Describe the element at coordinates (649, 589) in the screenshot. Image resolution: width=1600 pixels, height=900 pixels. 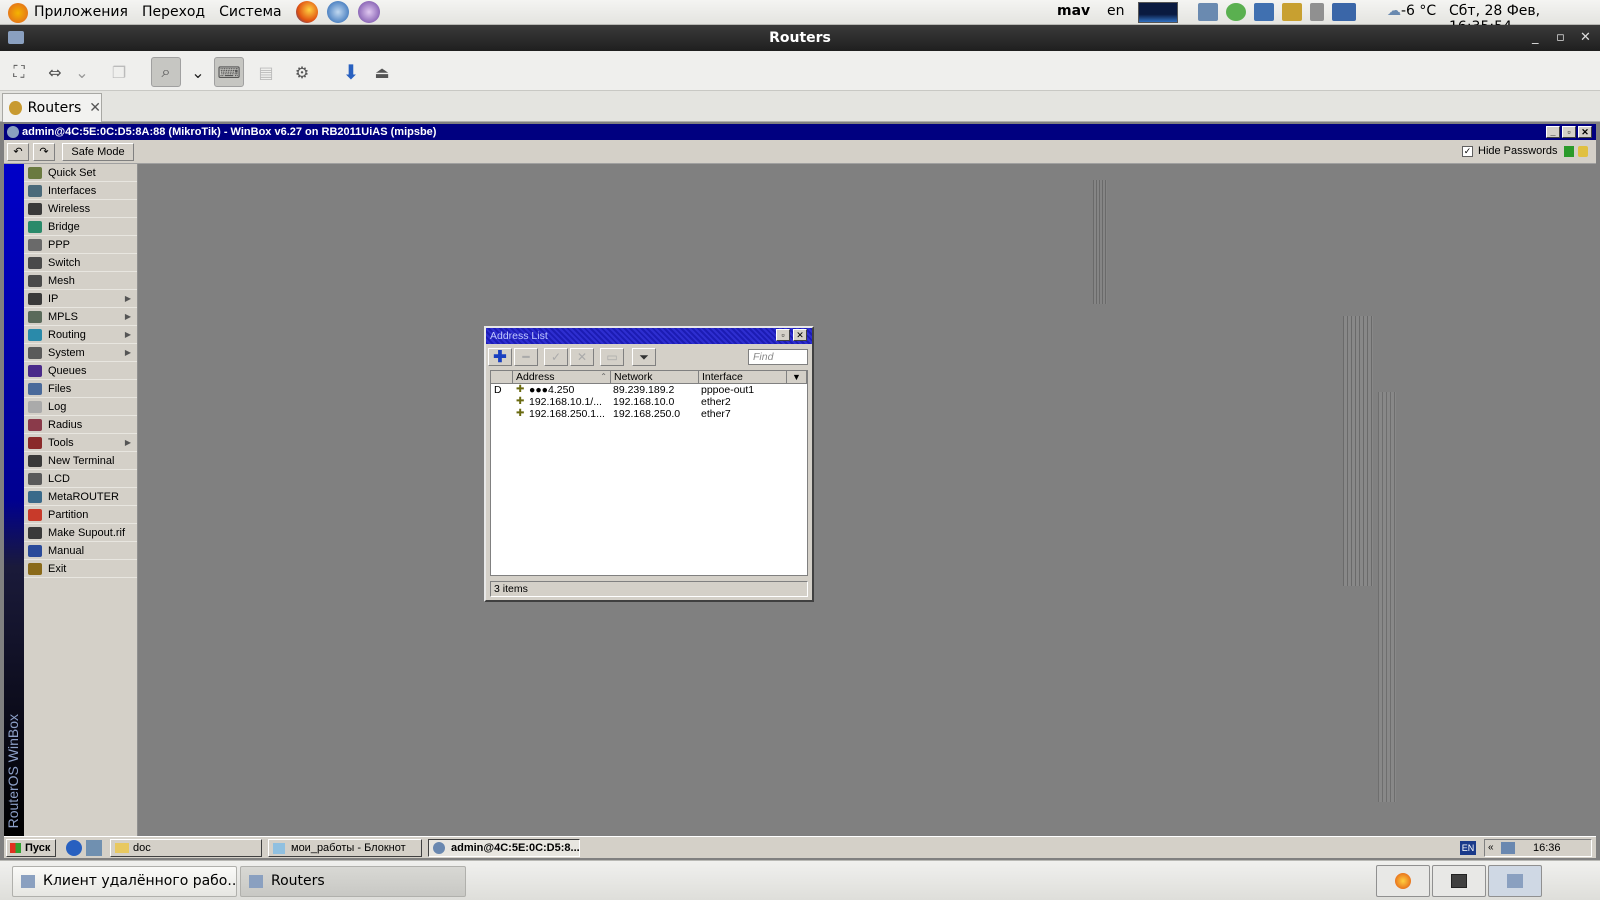
I see `address-list-status: 3 items` at that location.